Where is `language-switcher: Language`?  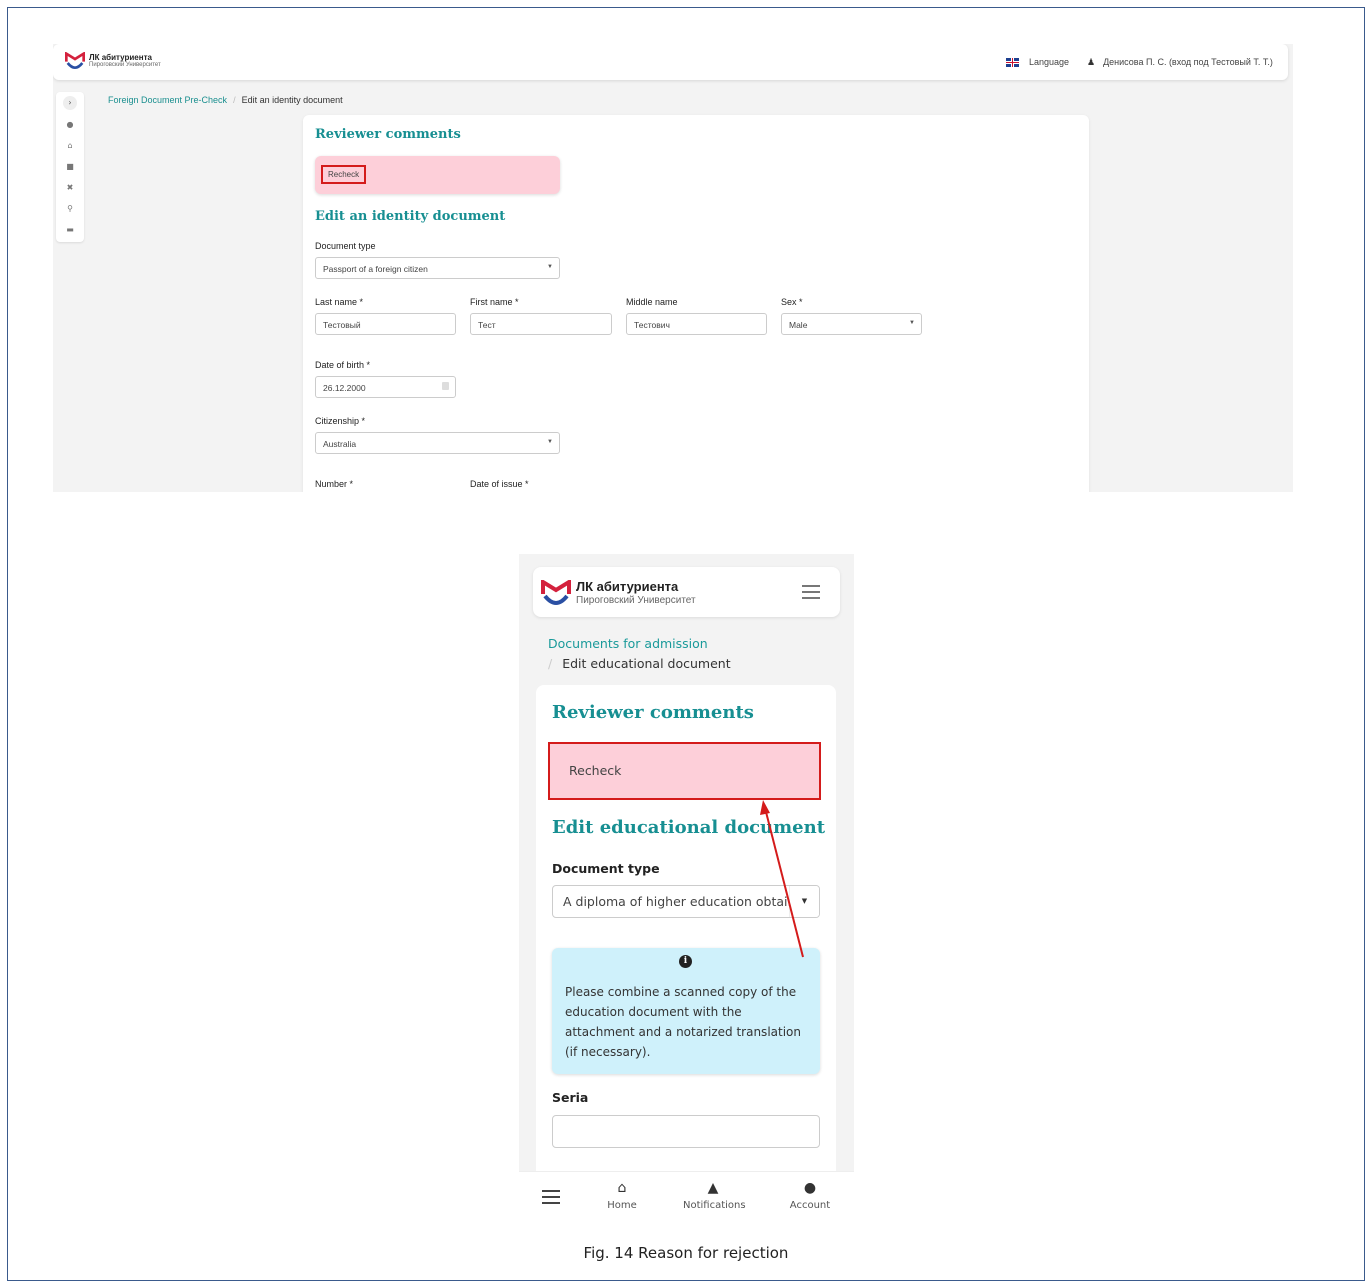
language-switcher: Language is located at coordinates (1037, 62).